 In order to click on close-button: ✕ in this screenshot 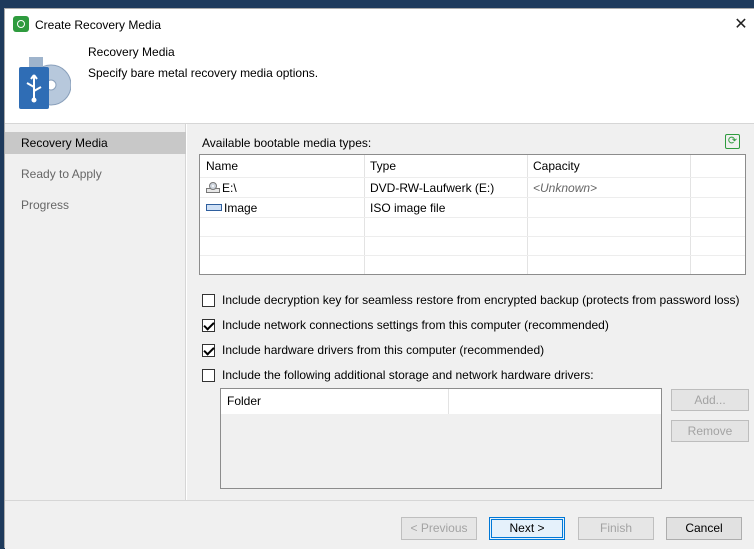, I will do `click(740, 25)`.